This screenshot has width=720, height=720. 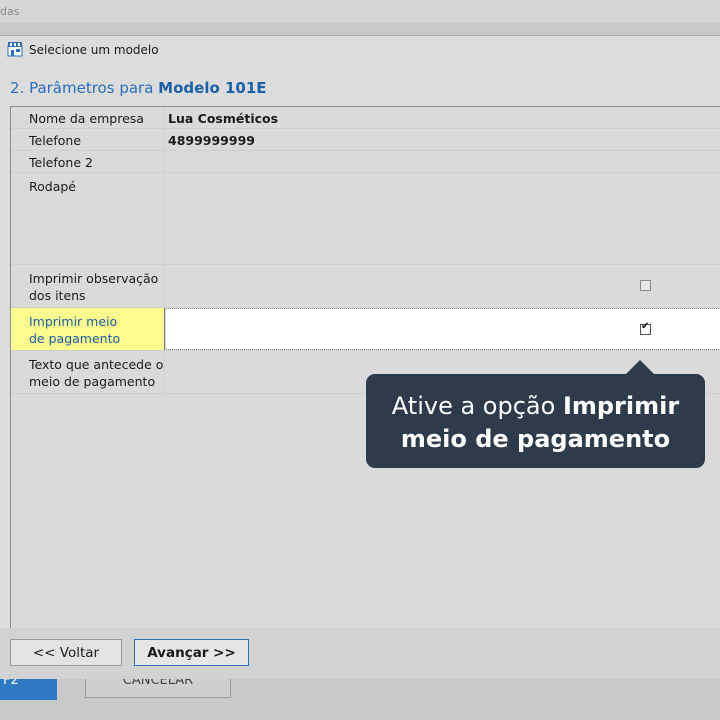 What do you see at coordinates (88, 139) in the screenshot?
I see `param-label: Telefone` at bounding box center [88, 139].